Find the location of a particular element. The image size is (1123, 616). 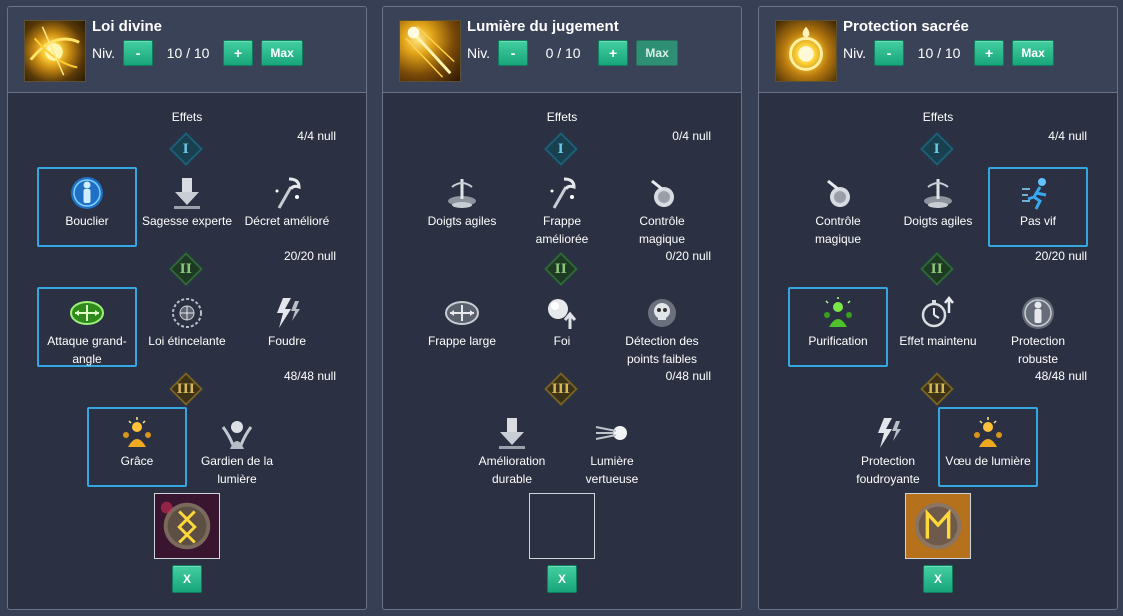

effect-label: Détection des points faibles is located at coordinates (662, 350).